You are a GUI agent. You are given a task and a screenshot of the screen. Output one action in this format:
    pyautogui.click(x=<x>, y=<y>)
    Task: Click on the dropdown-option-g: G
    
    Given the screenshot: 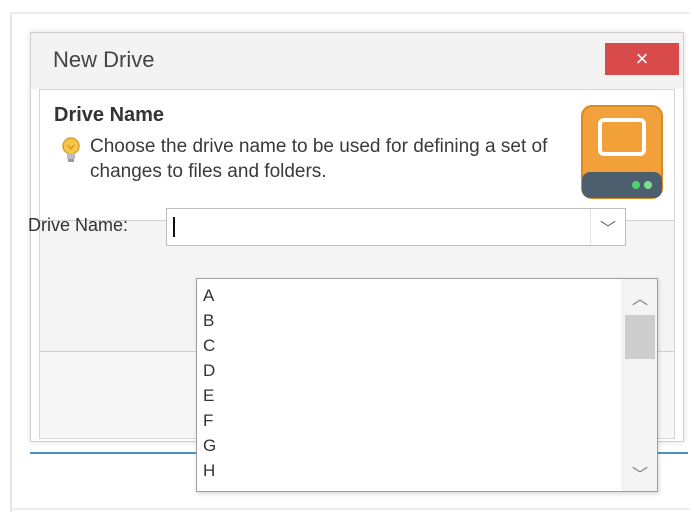 What is the action you would take?
    pyautogui.click(x=209, y=445)
    